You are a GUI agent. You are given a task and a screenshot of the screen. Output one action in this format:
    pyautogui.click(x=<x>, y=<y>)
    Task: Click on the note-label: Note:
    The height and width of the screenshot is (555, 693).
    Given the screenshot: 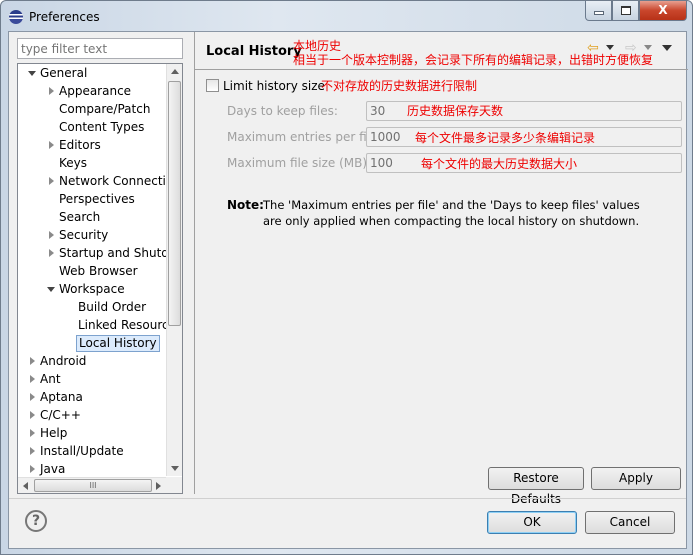 What is the action you would take?
    pyautogui.click(x=245, y=205)
    